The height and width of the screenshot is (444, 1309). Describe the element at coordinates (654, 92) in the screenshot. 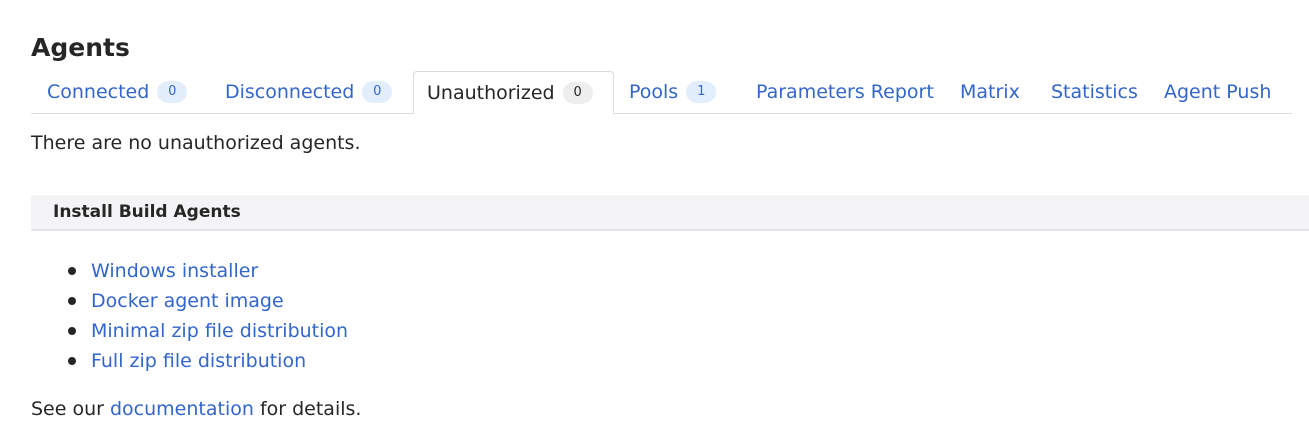

I see `tab-label: Pools` at that location.